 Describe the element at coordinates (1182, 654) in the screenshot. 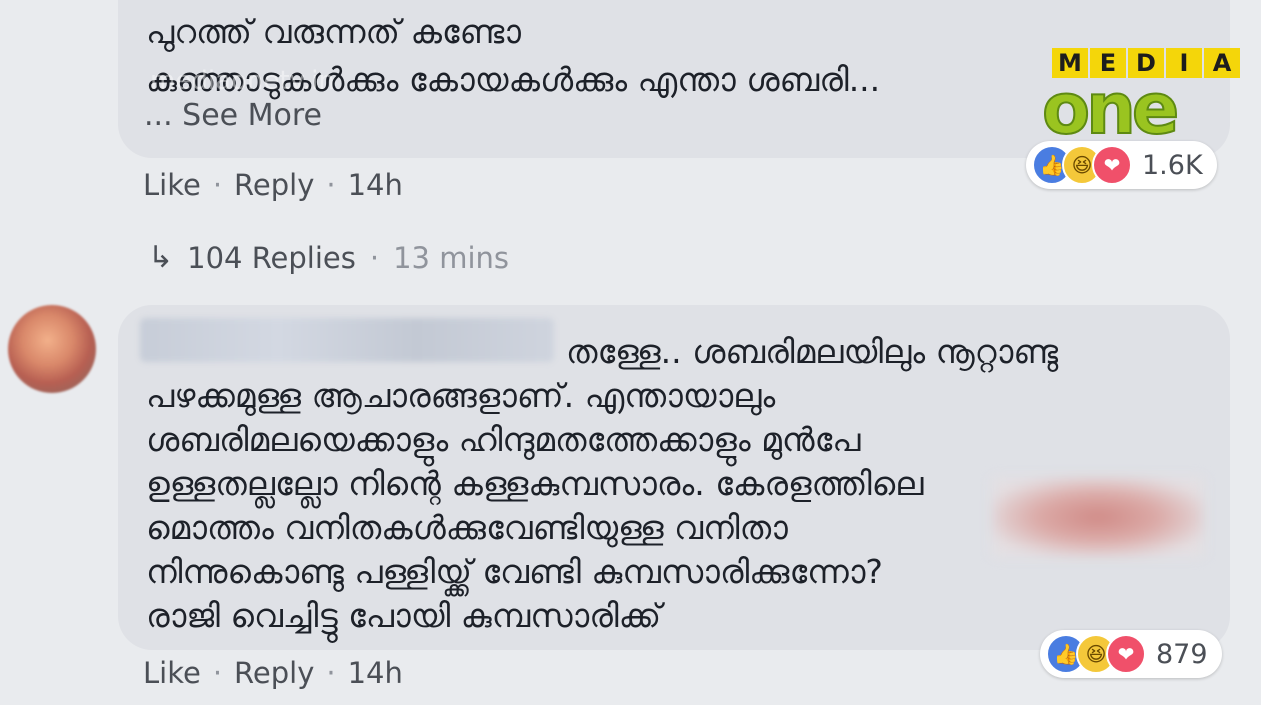

I see `reaction-count: 879` at that location.